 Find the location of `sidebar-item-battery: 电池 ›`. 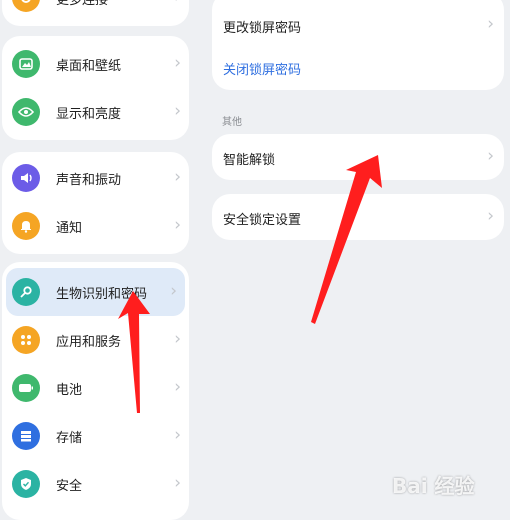

sidebar-item-battery: 电池 › is located at coordinates (95, 388).